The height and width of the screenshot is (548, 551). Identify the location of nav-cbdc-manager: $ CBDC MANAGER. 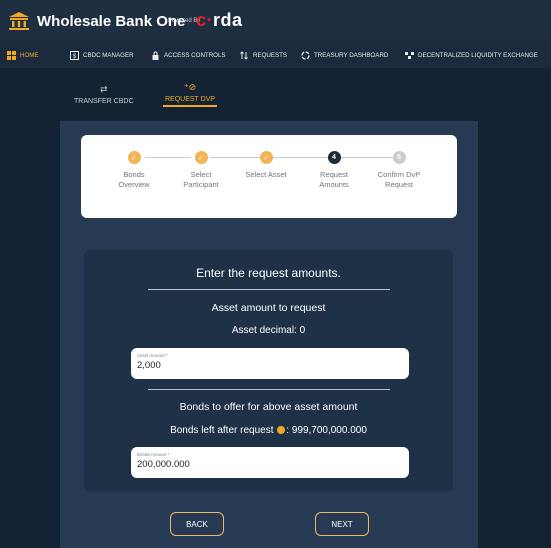
(102, 55).